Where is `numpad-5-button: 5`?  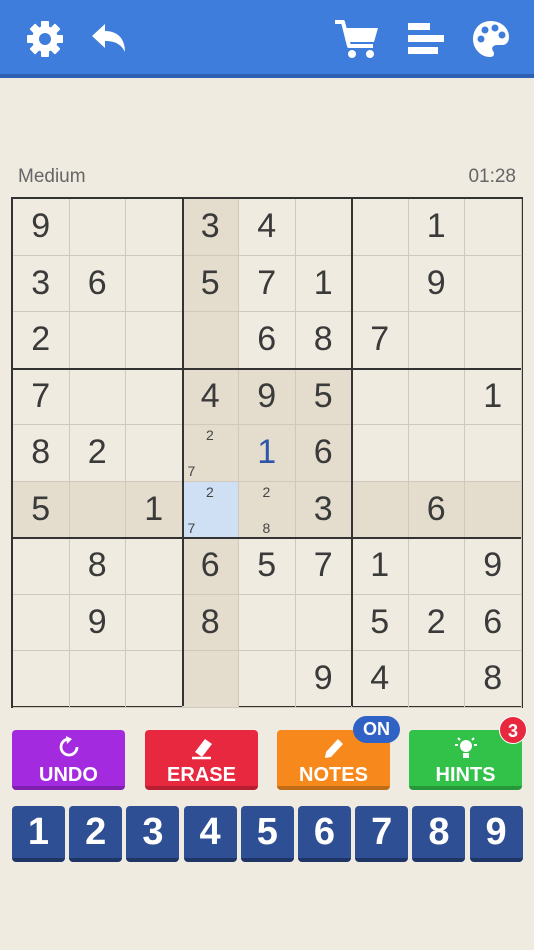
numpad-5-button: 5 is located at coordinates (267, 834).